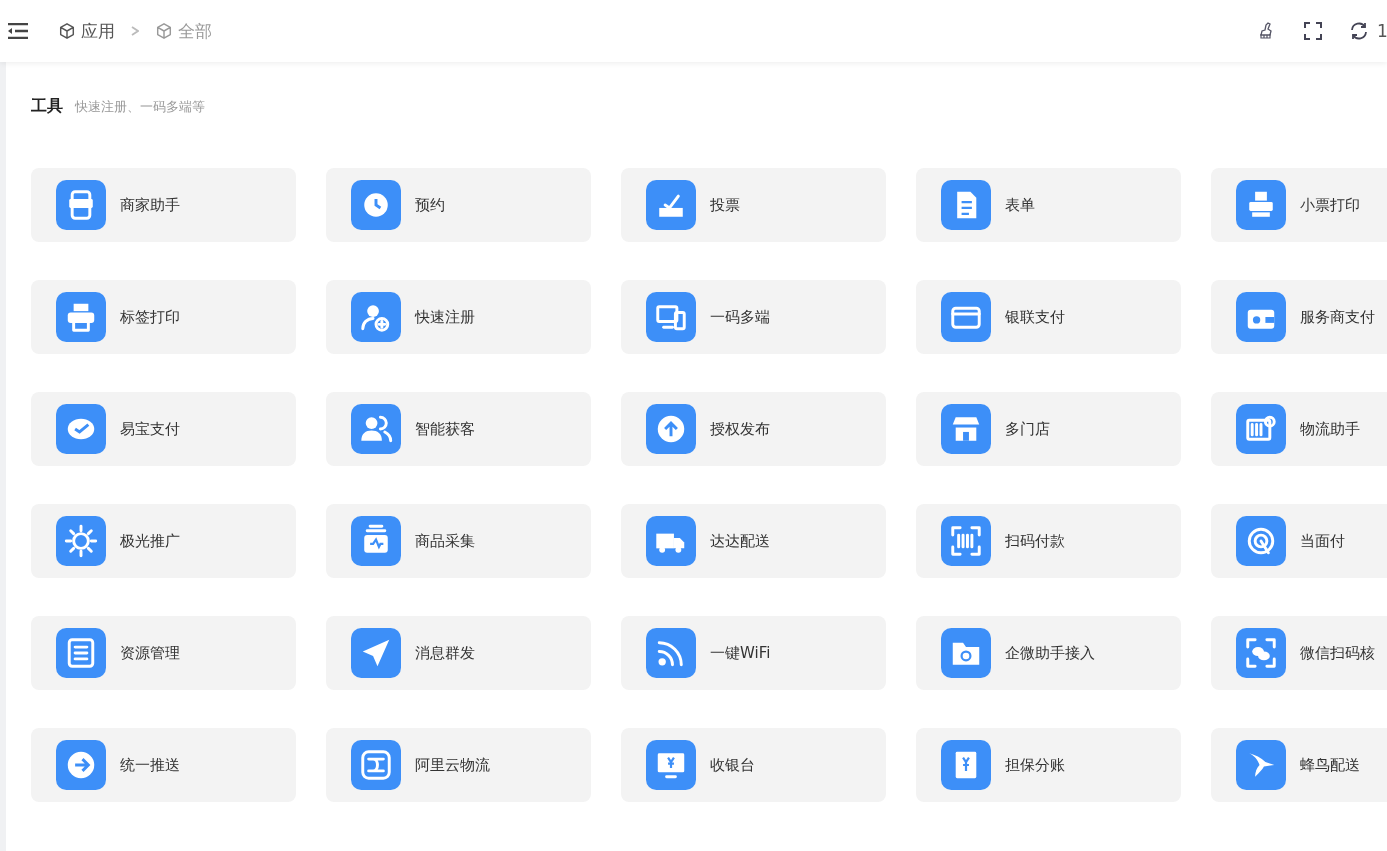 The image size is (1387, 851). Describe the element at coordinates (1330, 765) in the screenshot. I see `app-label: 蜂鸟配送` at that location.